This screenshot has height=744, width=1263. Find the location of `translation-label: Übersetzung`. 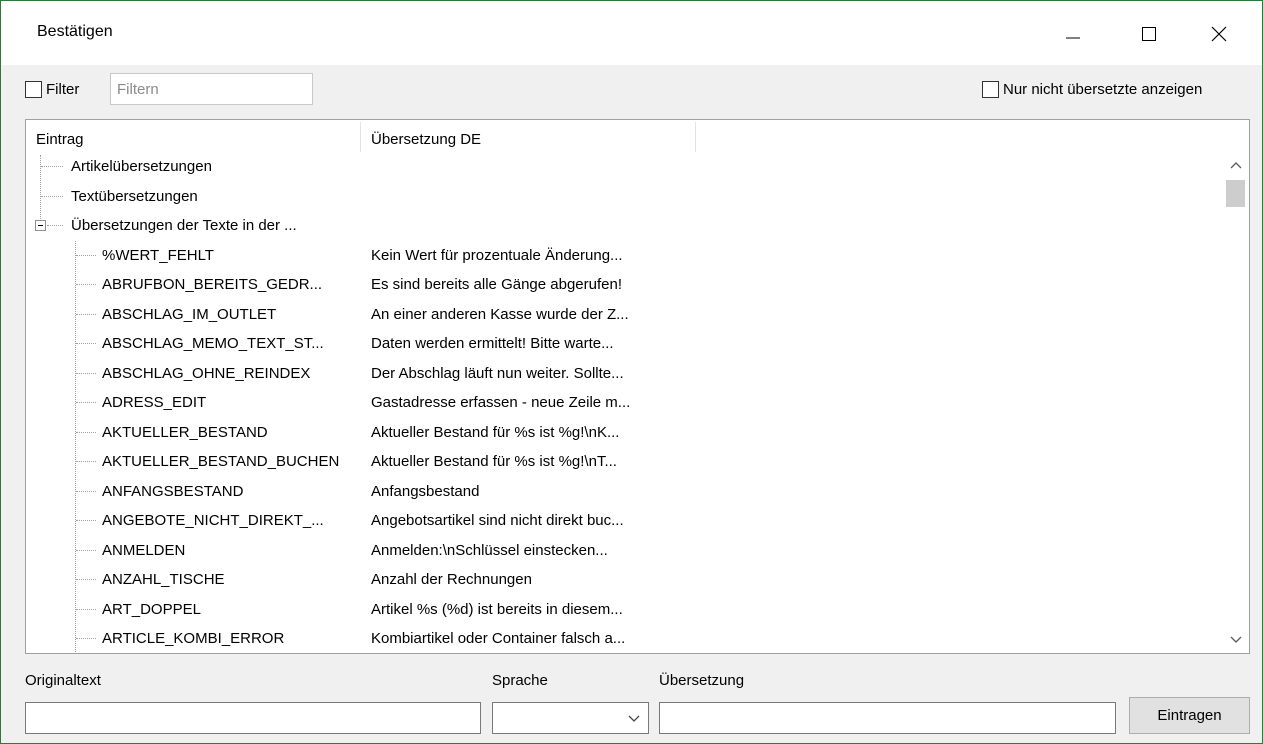

translation-label: Übersetzung is located at coordinates (702, 680).